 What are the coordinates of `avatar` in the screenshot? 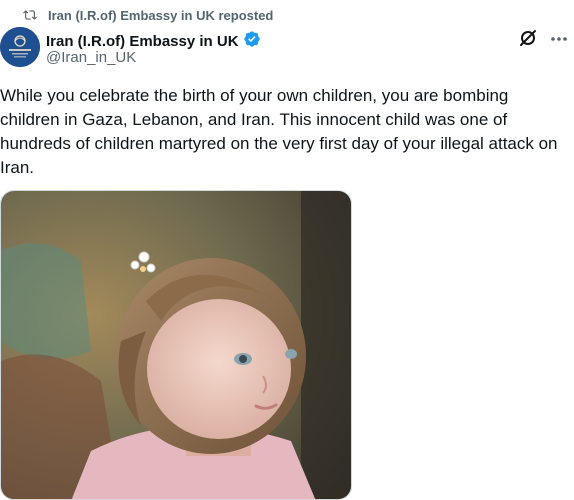 It's located at (20, 47).